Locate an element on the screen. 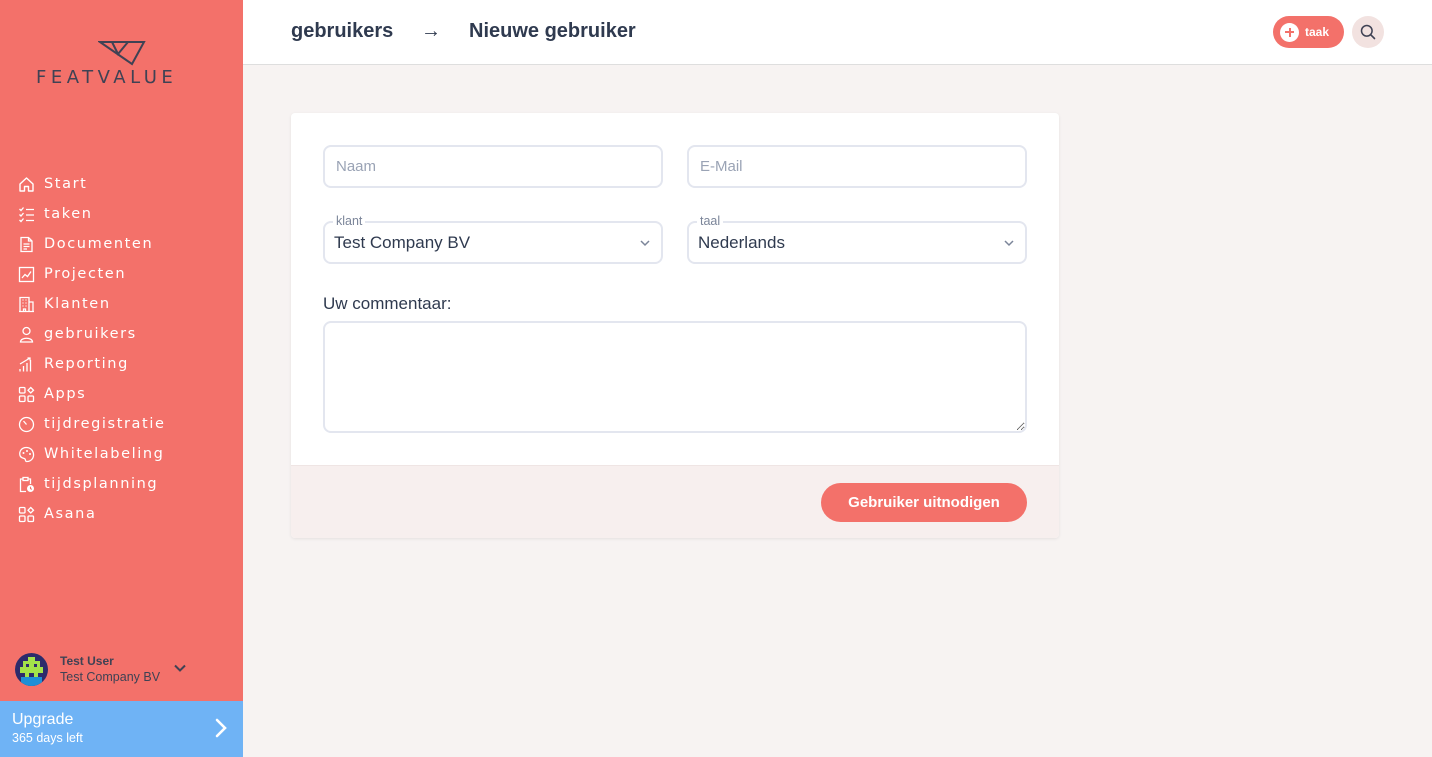 Image resolution: width=1432 pixels, height=757 pixels. sidebar-item-label: Whitelabeling is located at coordinates (104, 454).